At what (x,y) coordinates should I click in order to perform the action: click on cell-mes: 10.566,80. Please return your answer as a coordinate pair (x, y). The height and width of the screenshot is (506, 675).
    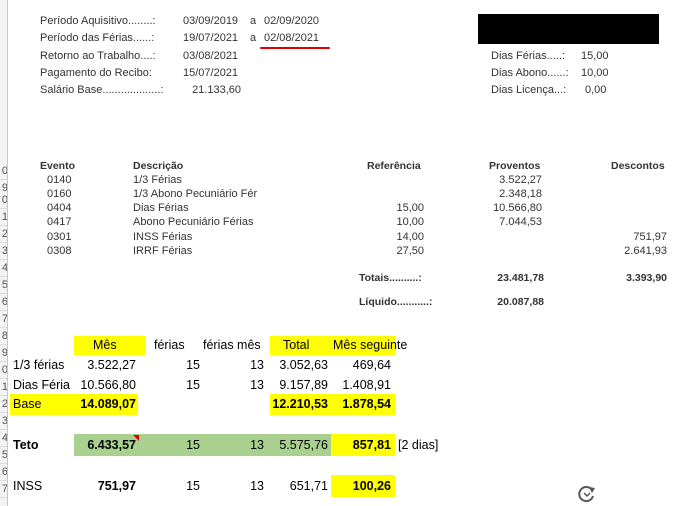
    Looking at the image, I should click on (105, 385).